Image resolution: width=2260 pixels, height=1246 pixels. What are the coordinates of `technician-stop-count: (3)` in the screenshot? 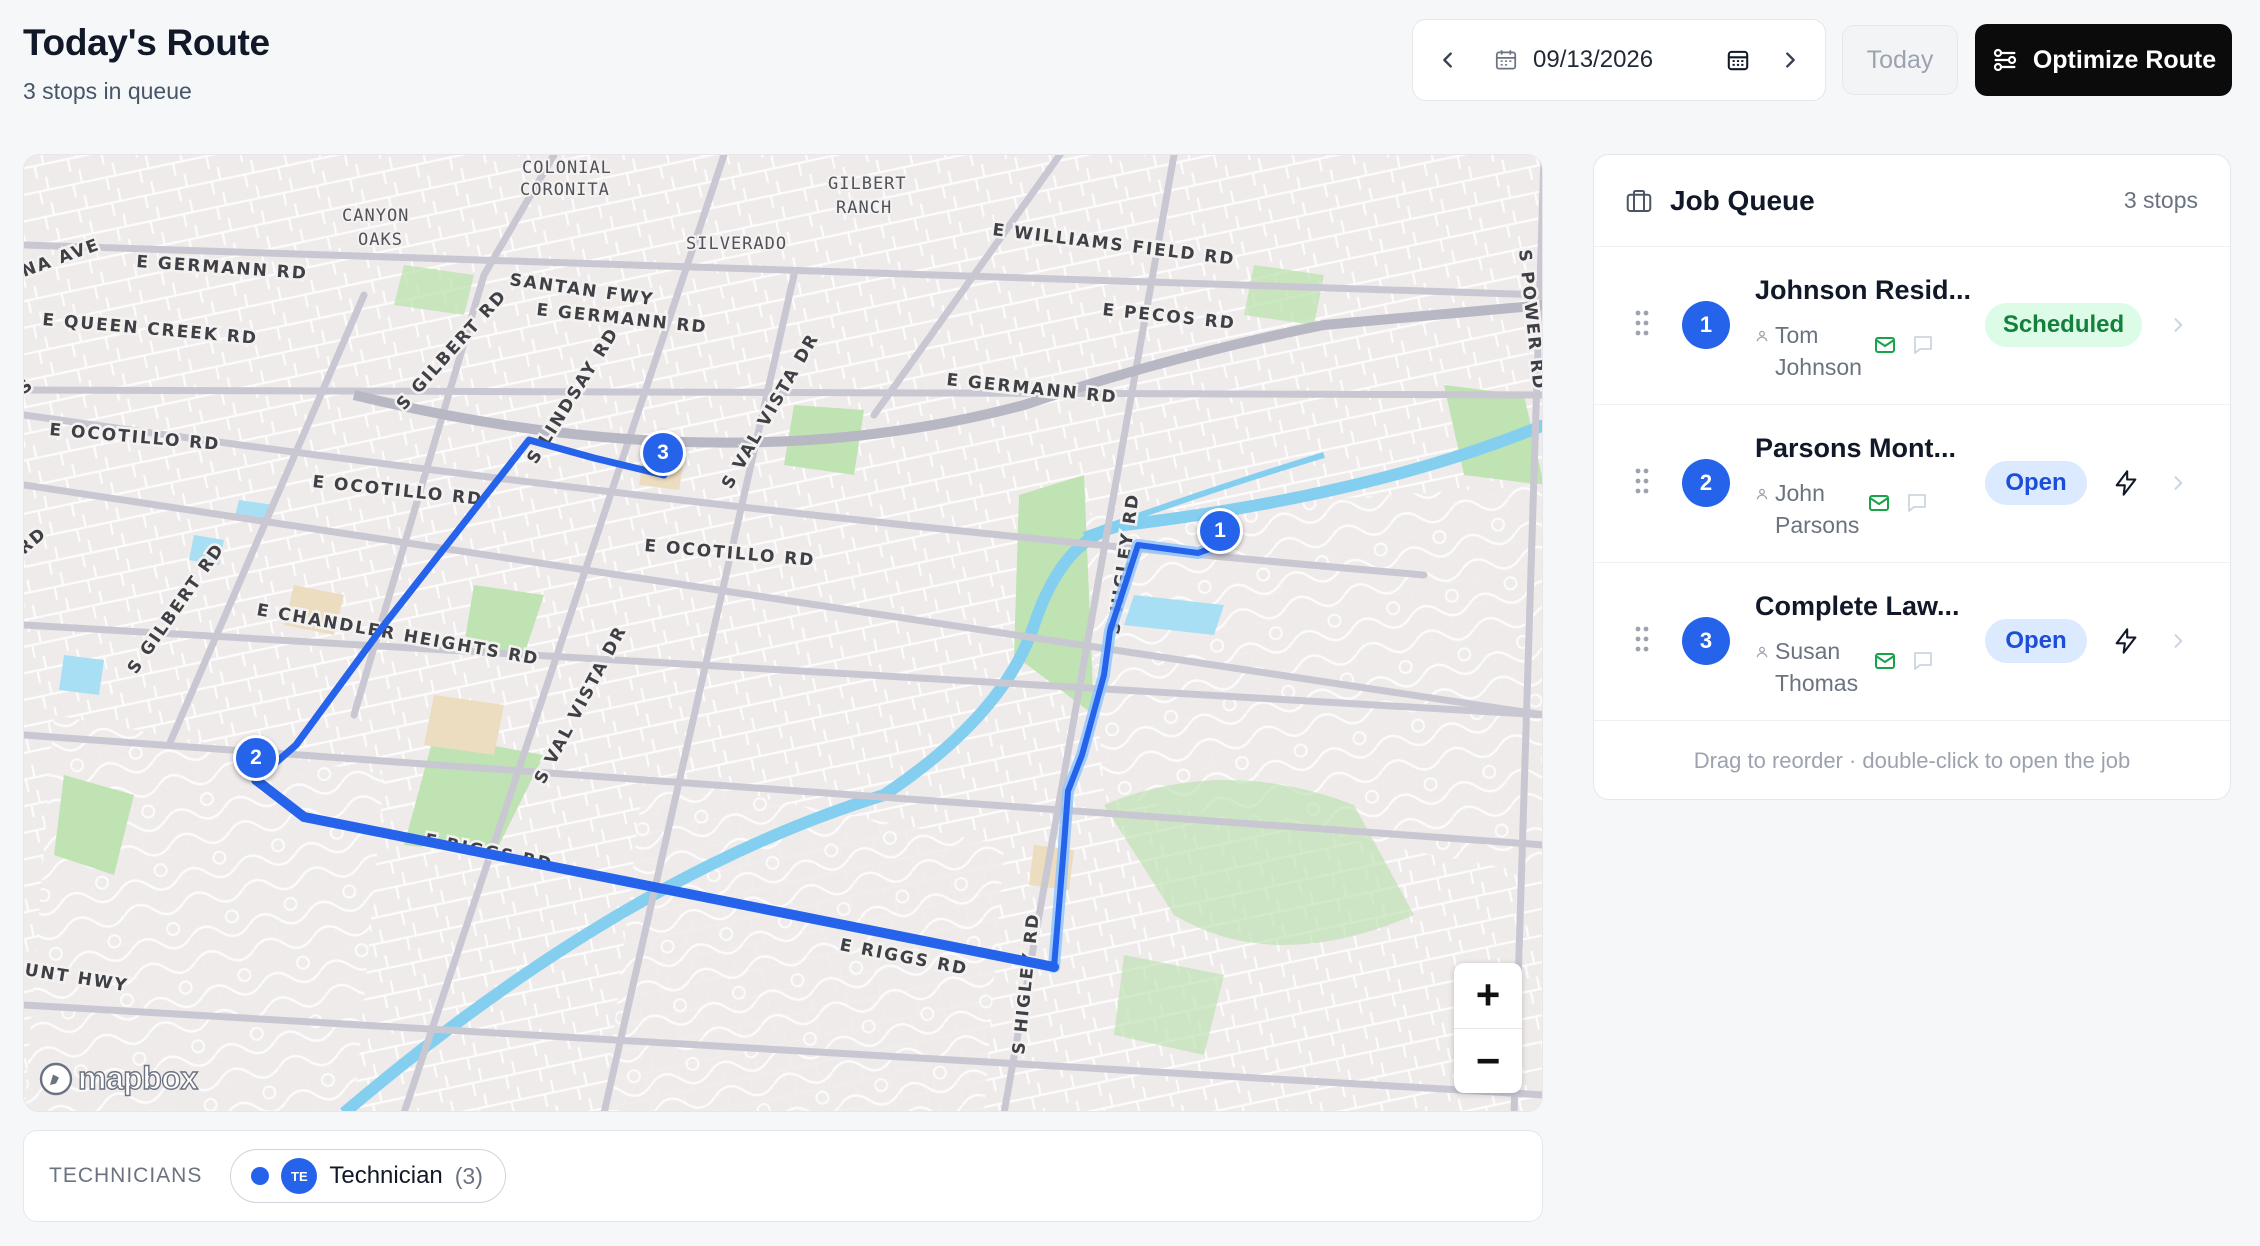 It's located at (468, 1175).